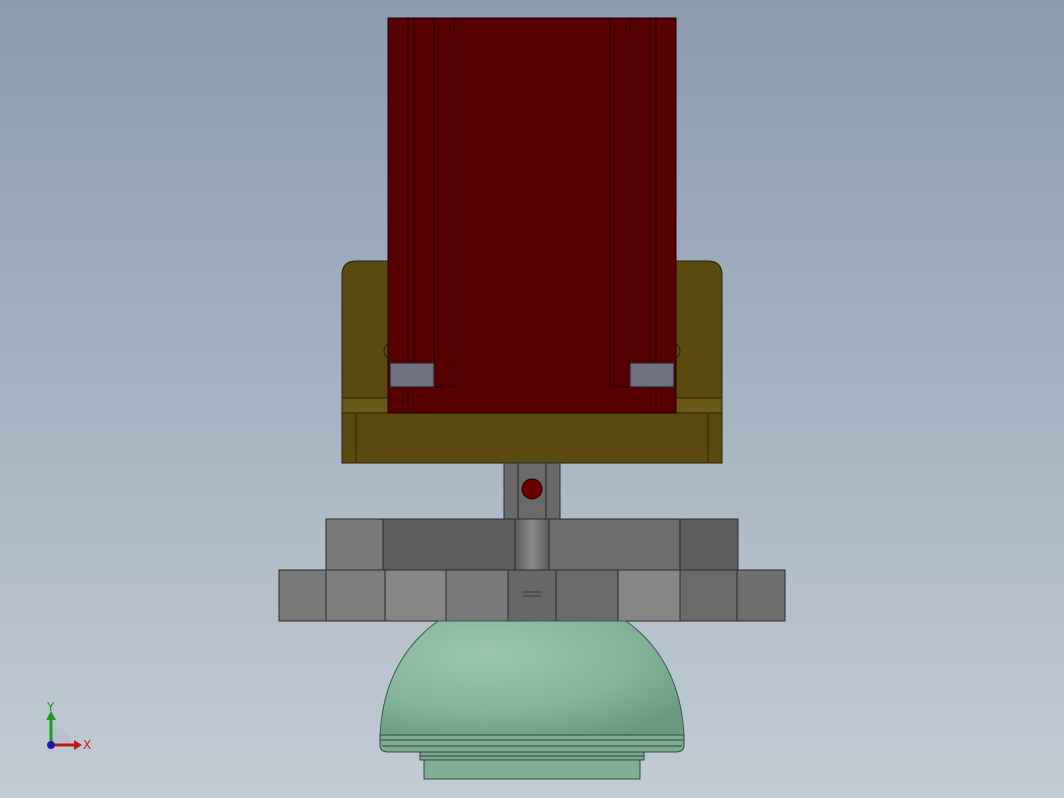 The height and width of the screenshot is (798, 1064). I want to click on gripper-upper-block, so click(532, 544).